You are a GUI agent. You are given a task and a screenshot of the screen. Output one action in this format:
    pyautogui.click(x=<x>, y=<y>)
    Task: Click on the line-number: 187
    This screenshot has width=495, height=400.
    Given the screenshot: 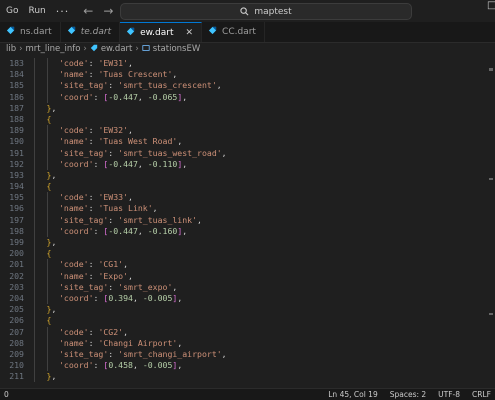 What is the action you would take?
    pyautogui.click(x=16, y=107)
    